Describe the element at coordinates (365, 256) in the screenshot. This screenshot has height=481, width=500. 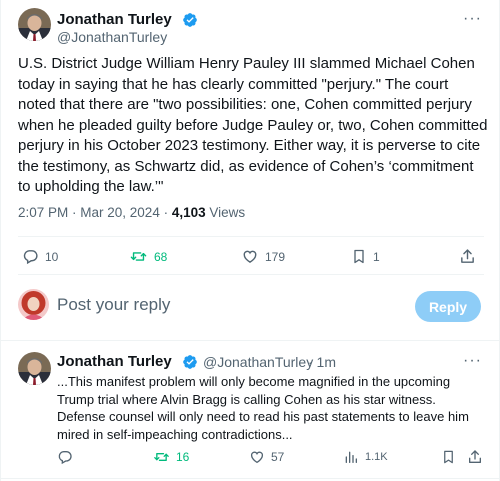
I see `bookmark-action: 1` at that location.